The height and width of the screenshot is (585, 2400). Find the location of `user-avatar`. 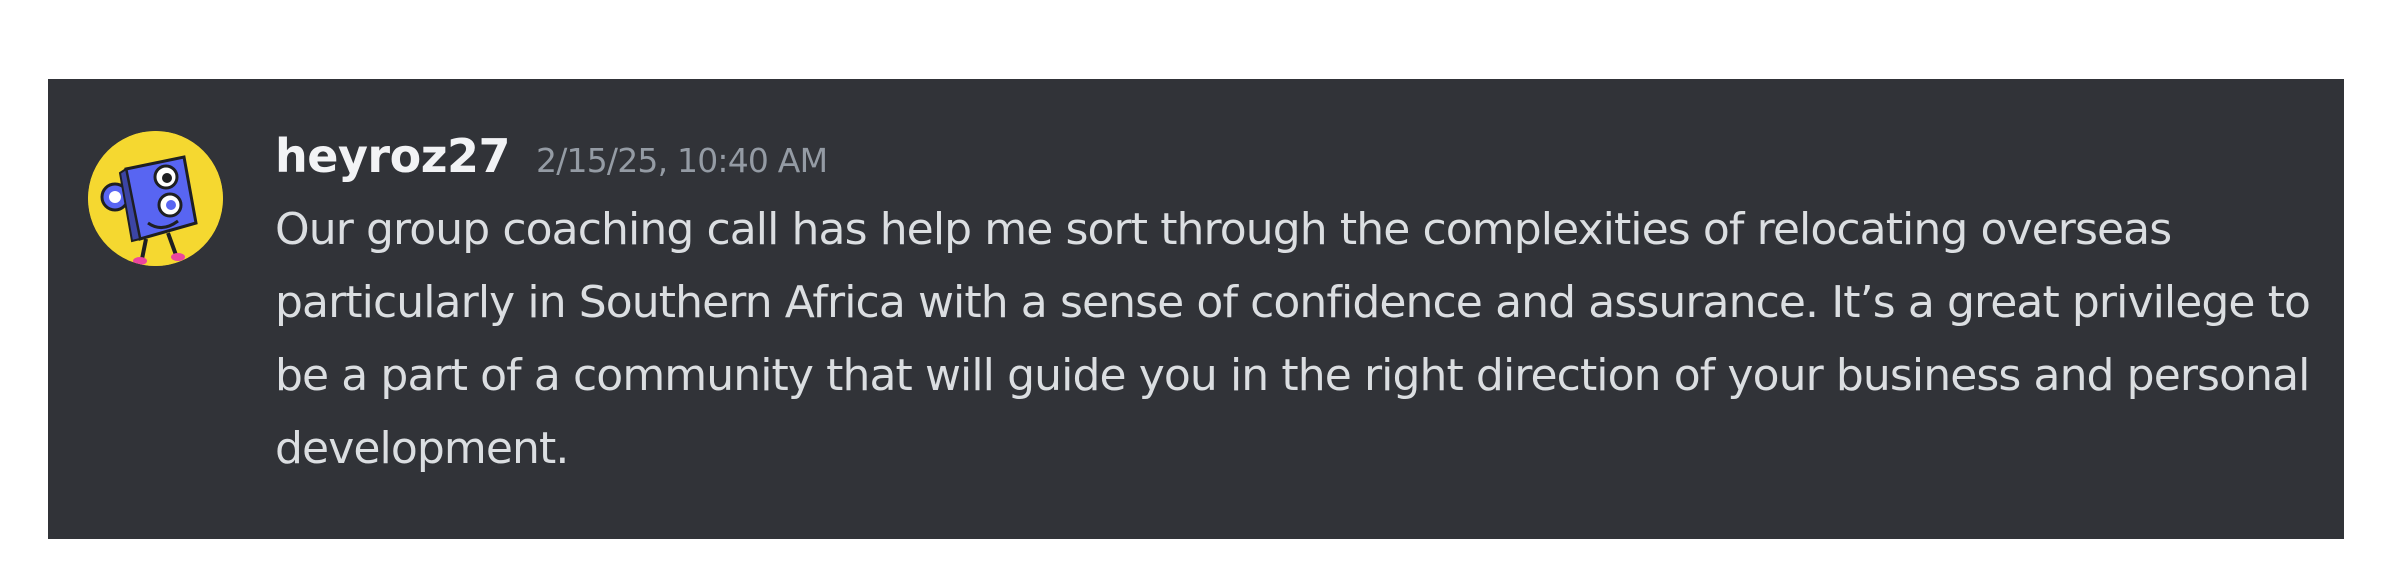

user-avatar is located at coordinates (155, 198).